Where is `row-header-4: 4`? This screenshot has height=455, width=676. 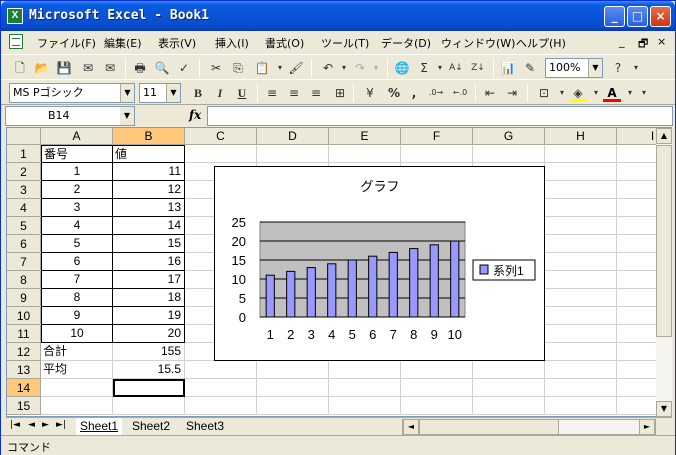
row-header-4: 4 is located at coordinates (24, 208).